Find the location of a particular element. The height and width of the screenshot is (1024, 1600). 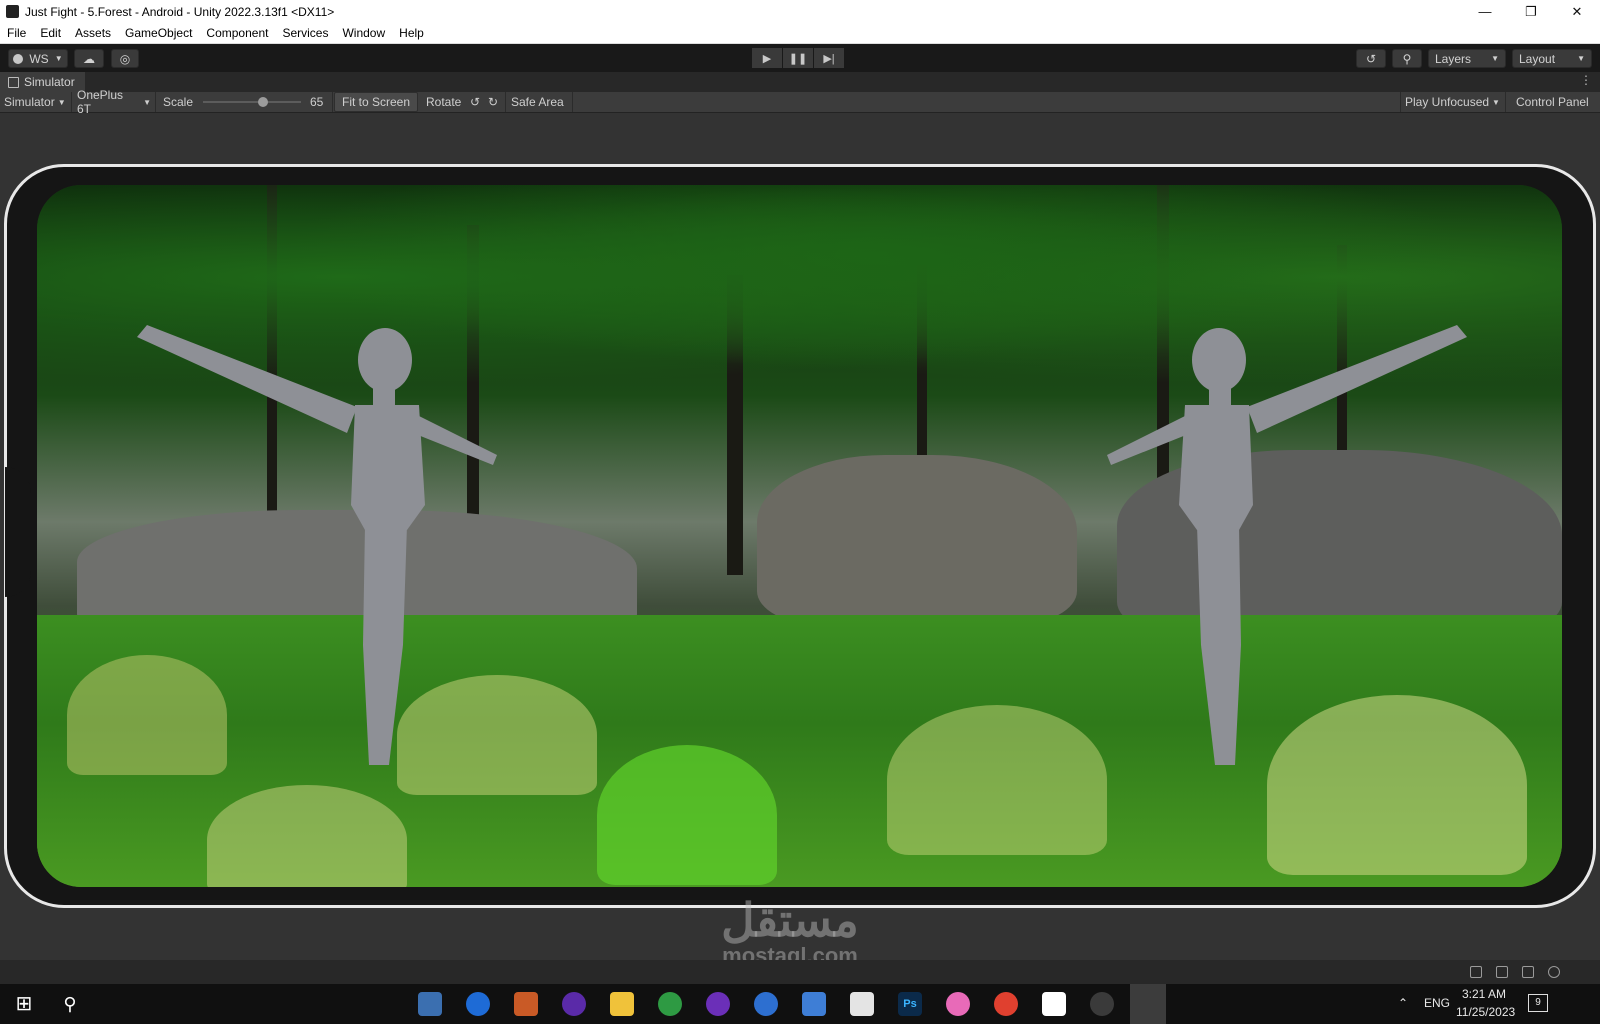

menu-component: Component is located at coordinates (237, 33).